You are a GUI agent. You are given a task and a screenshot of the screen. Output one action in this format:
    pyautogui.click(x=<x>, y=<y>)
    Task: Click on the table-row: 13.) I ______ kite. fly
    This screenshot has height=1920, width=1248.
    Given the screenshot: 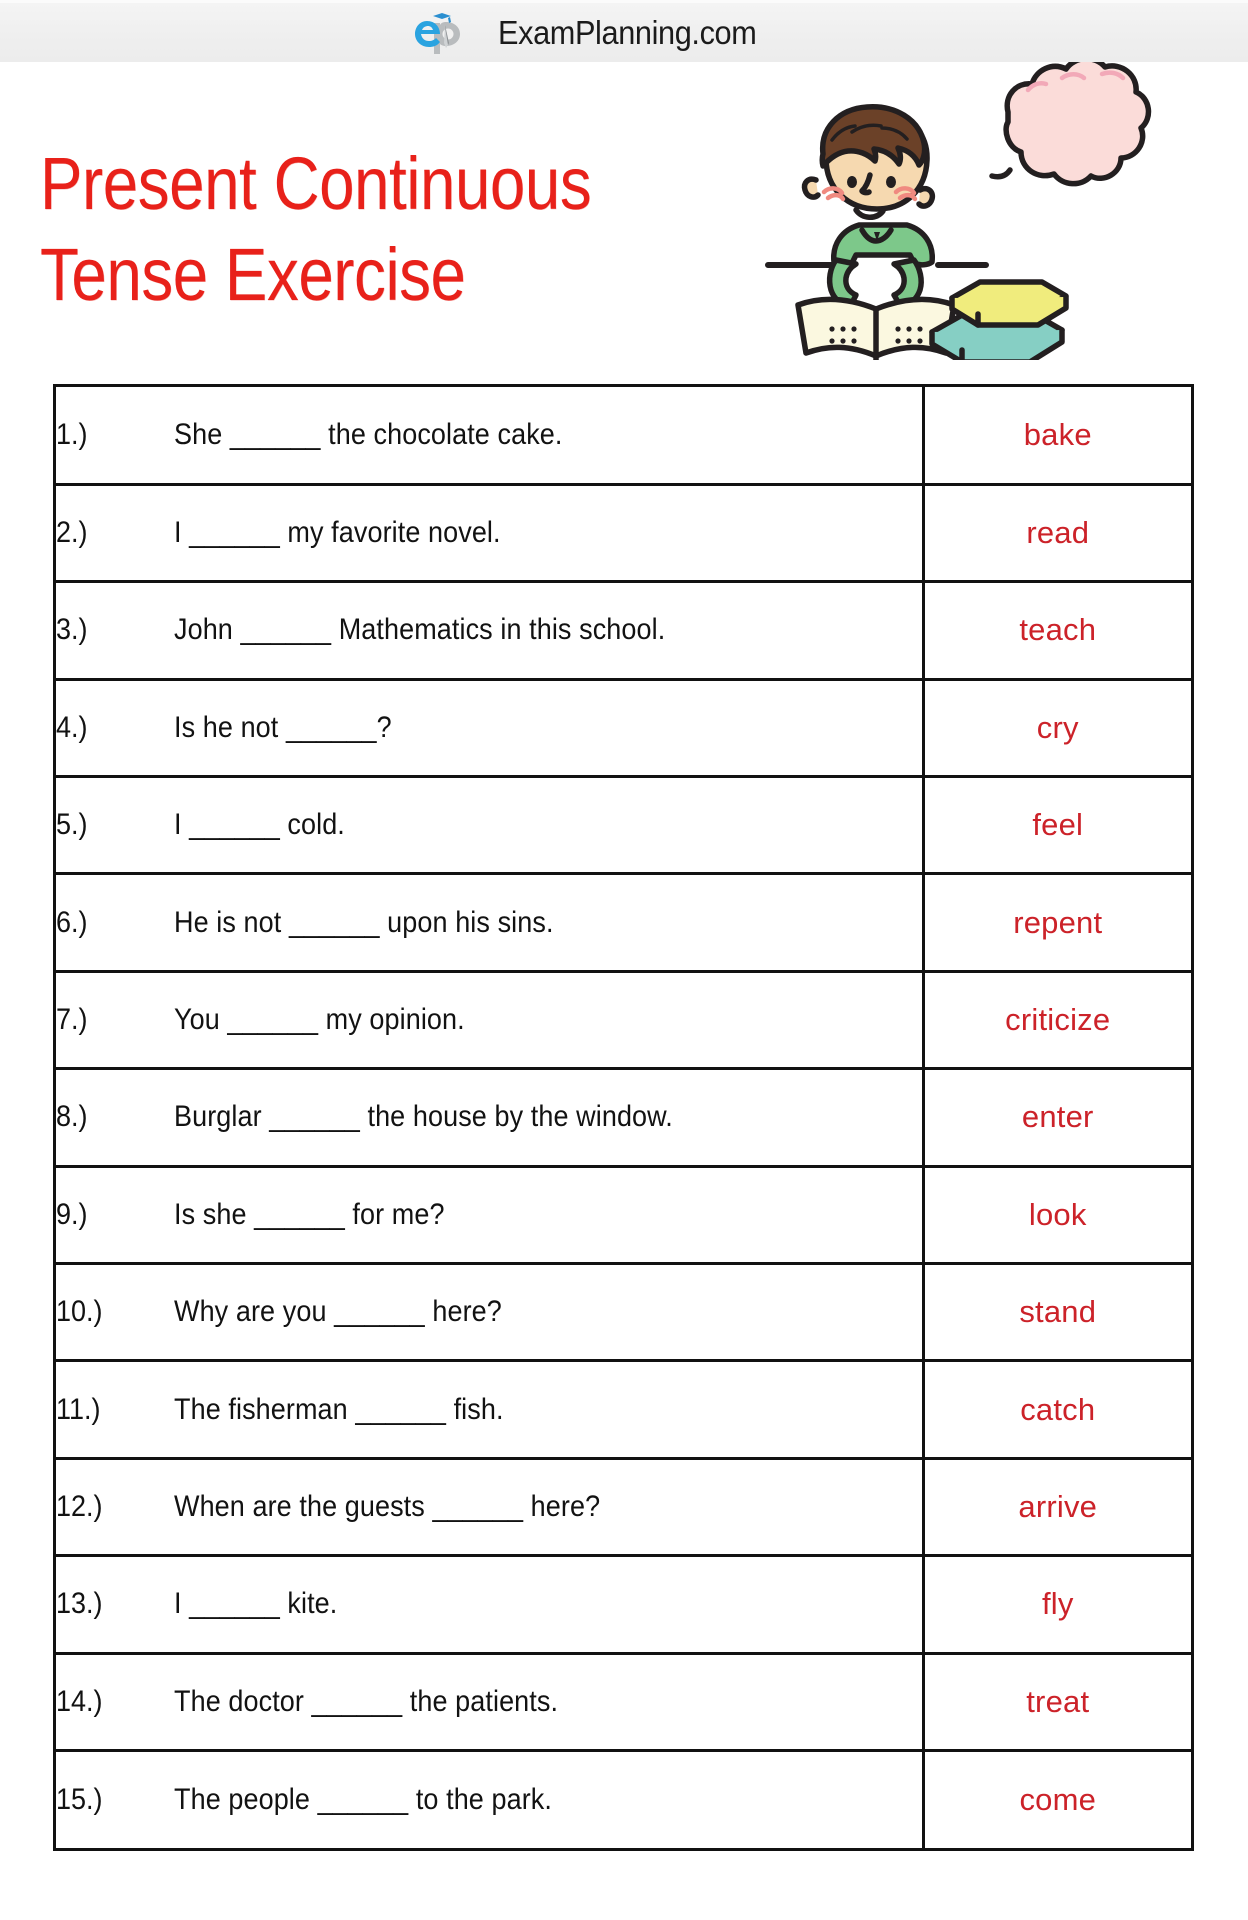 What is the action you would take?
    pyautogui.click(x=623, y=1604)
    